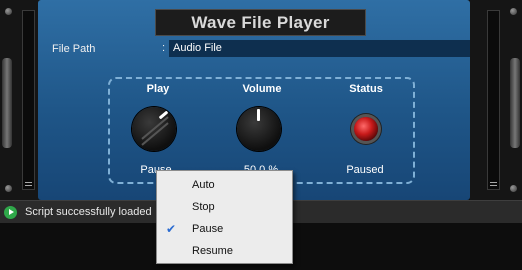 Image resolution: width=522 pixels, height=270 pixels. I want to click on volume-knob, so click(259, 129).